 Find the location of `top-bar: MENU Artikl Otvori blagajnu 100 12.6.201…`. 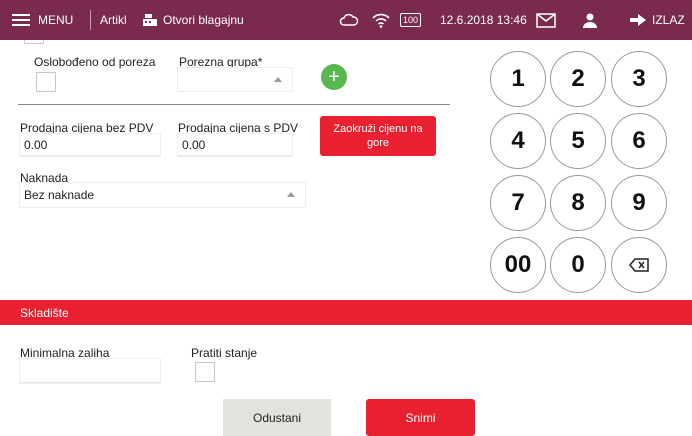

top-bar: MENU Artikl Otvori blagajnu 100 12.6.201… is located at coordinates (346, 20).